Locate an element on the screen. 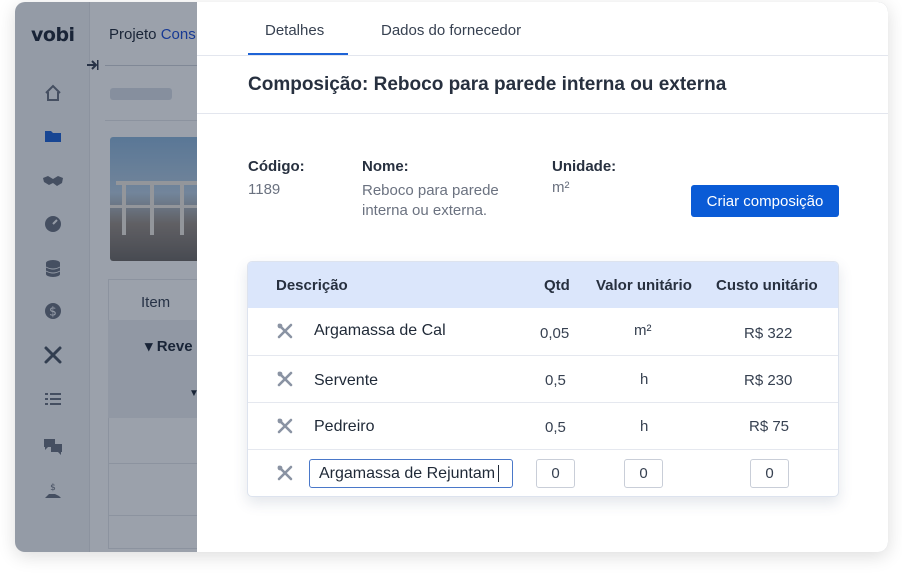 The image size is (902, 579). description-input: Argamassa de Rejuntam is located at coordinates (411, 473).